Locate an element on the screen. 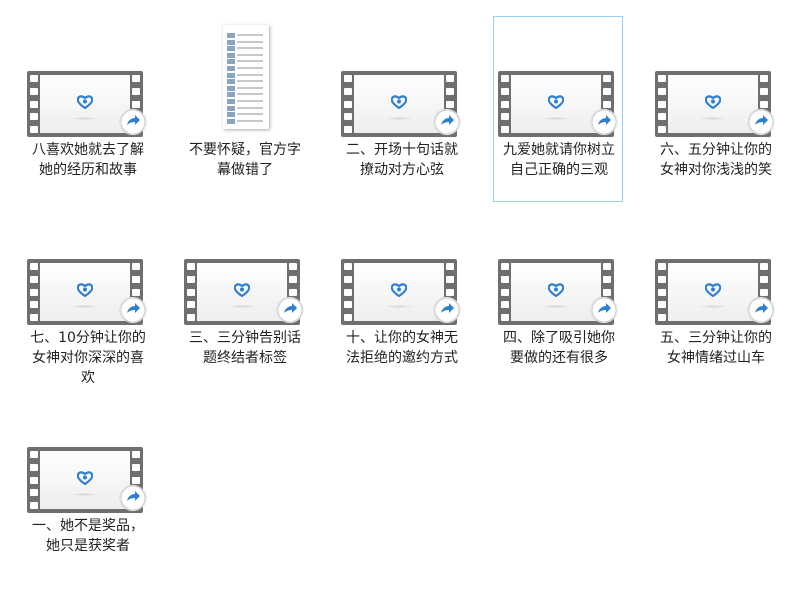 The image size is (796, 613). file-name-label: 三、三分钟告别话题终结者标签 is located at coordinates (245, 348).